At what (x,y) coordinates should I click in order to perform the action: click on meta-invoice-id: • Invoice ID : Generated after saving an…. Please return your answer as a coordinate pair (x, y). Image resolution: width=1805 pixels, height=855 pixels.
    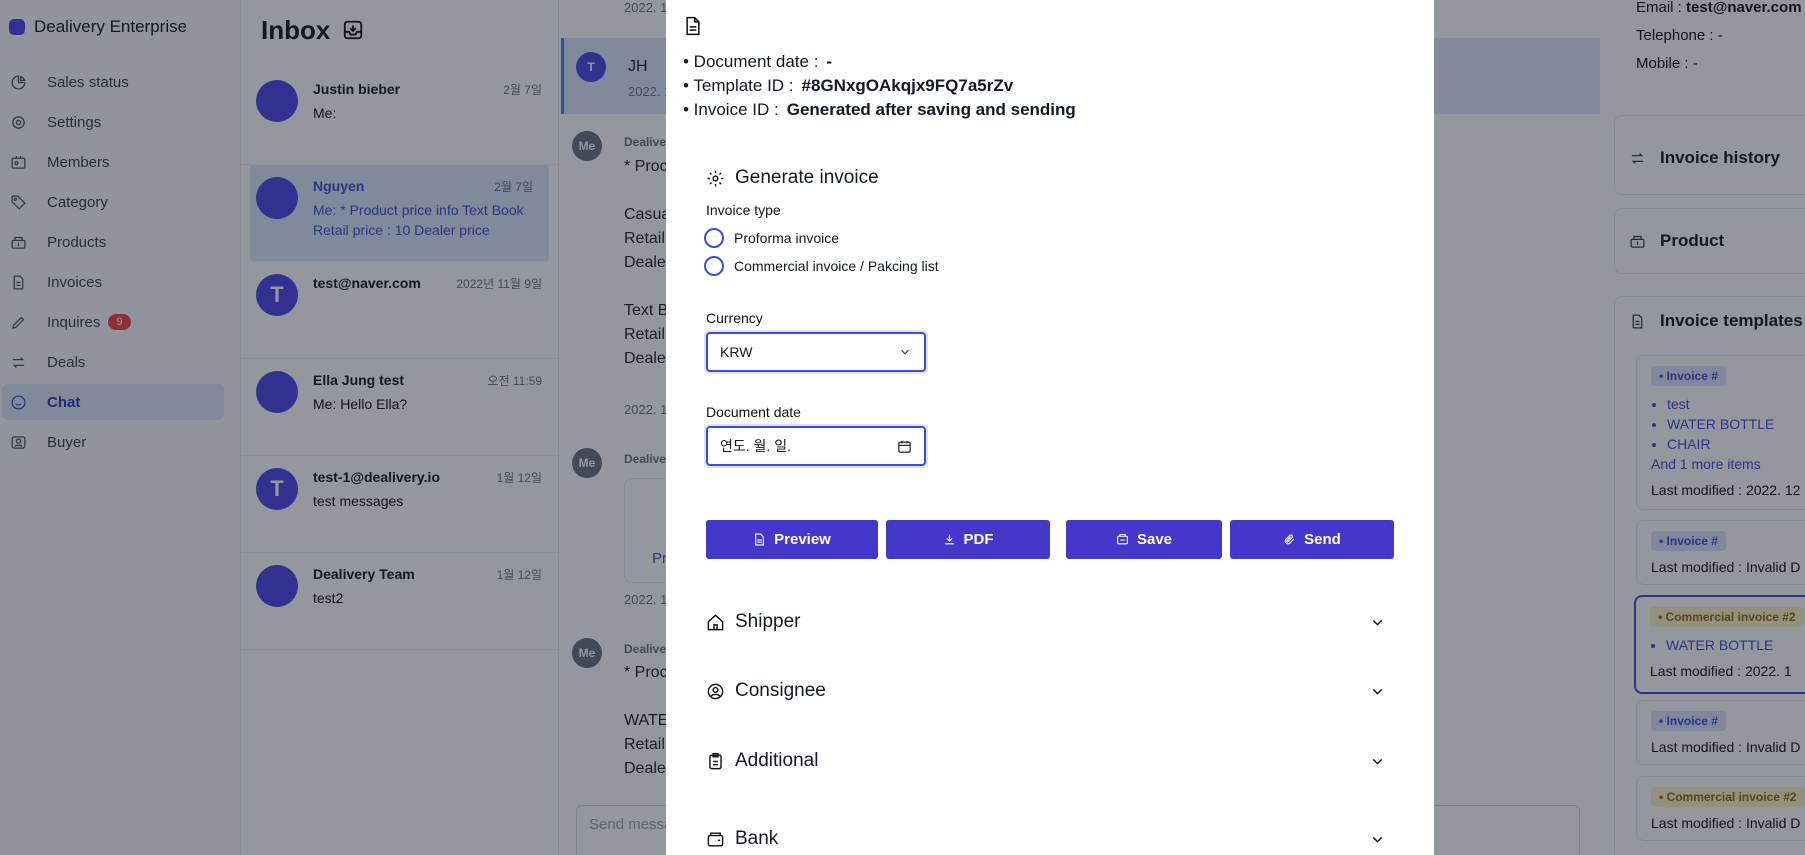
    Looking at the image, I should click on (879, 110).